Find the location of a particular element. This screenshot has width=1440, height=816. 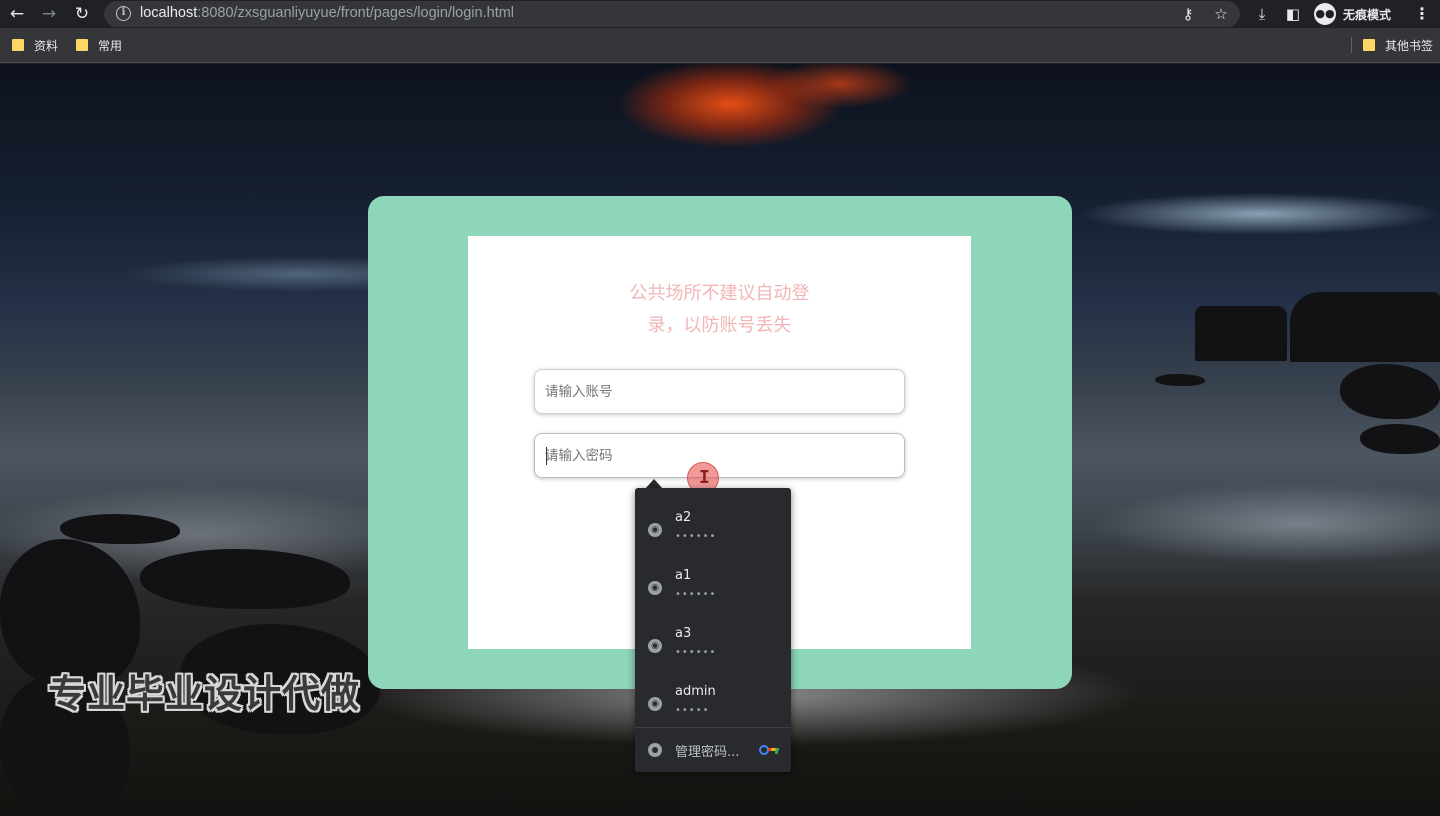

notice-line-2: 录，以防账号丢失 is located at coordinates (719, 325).